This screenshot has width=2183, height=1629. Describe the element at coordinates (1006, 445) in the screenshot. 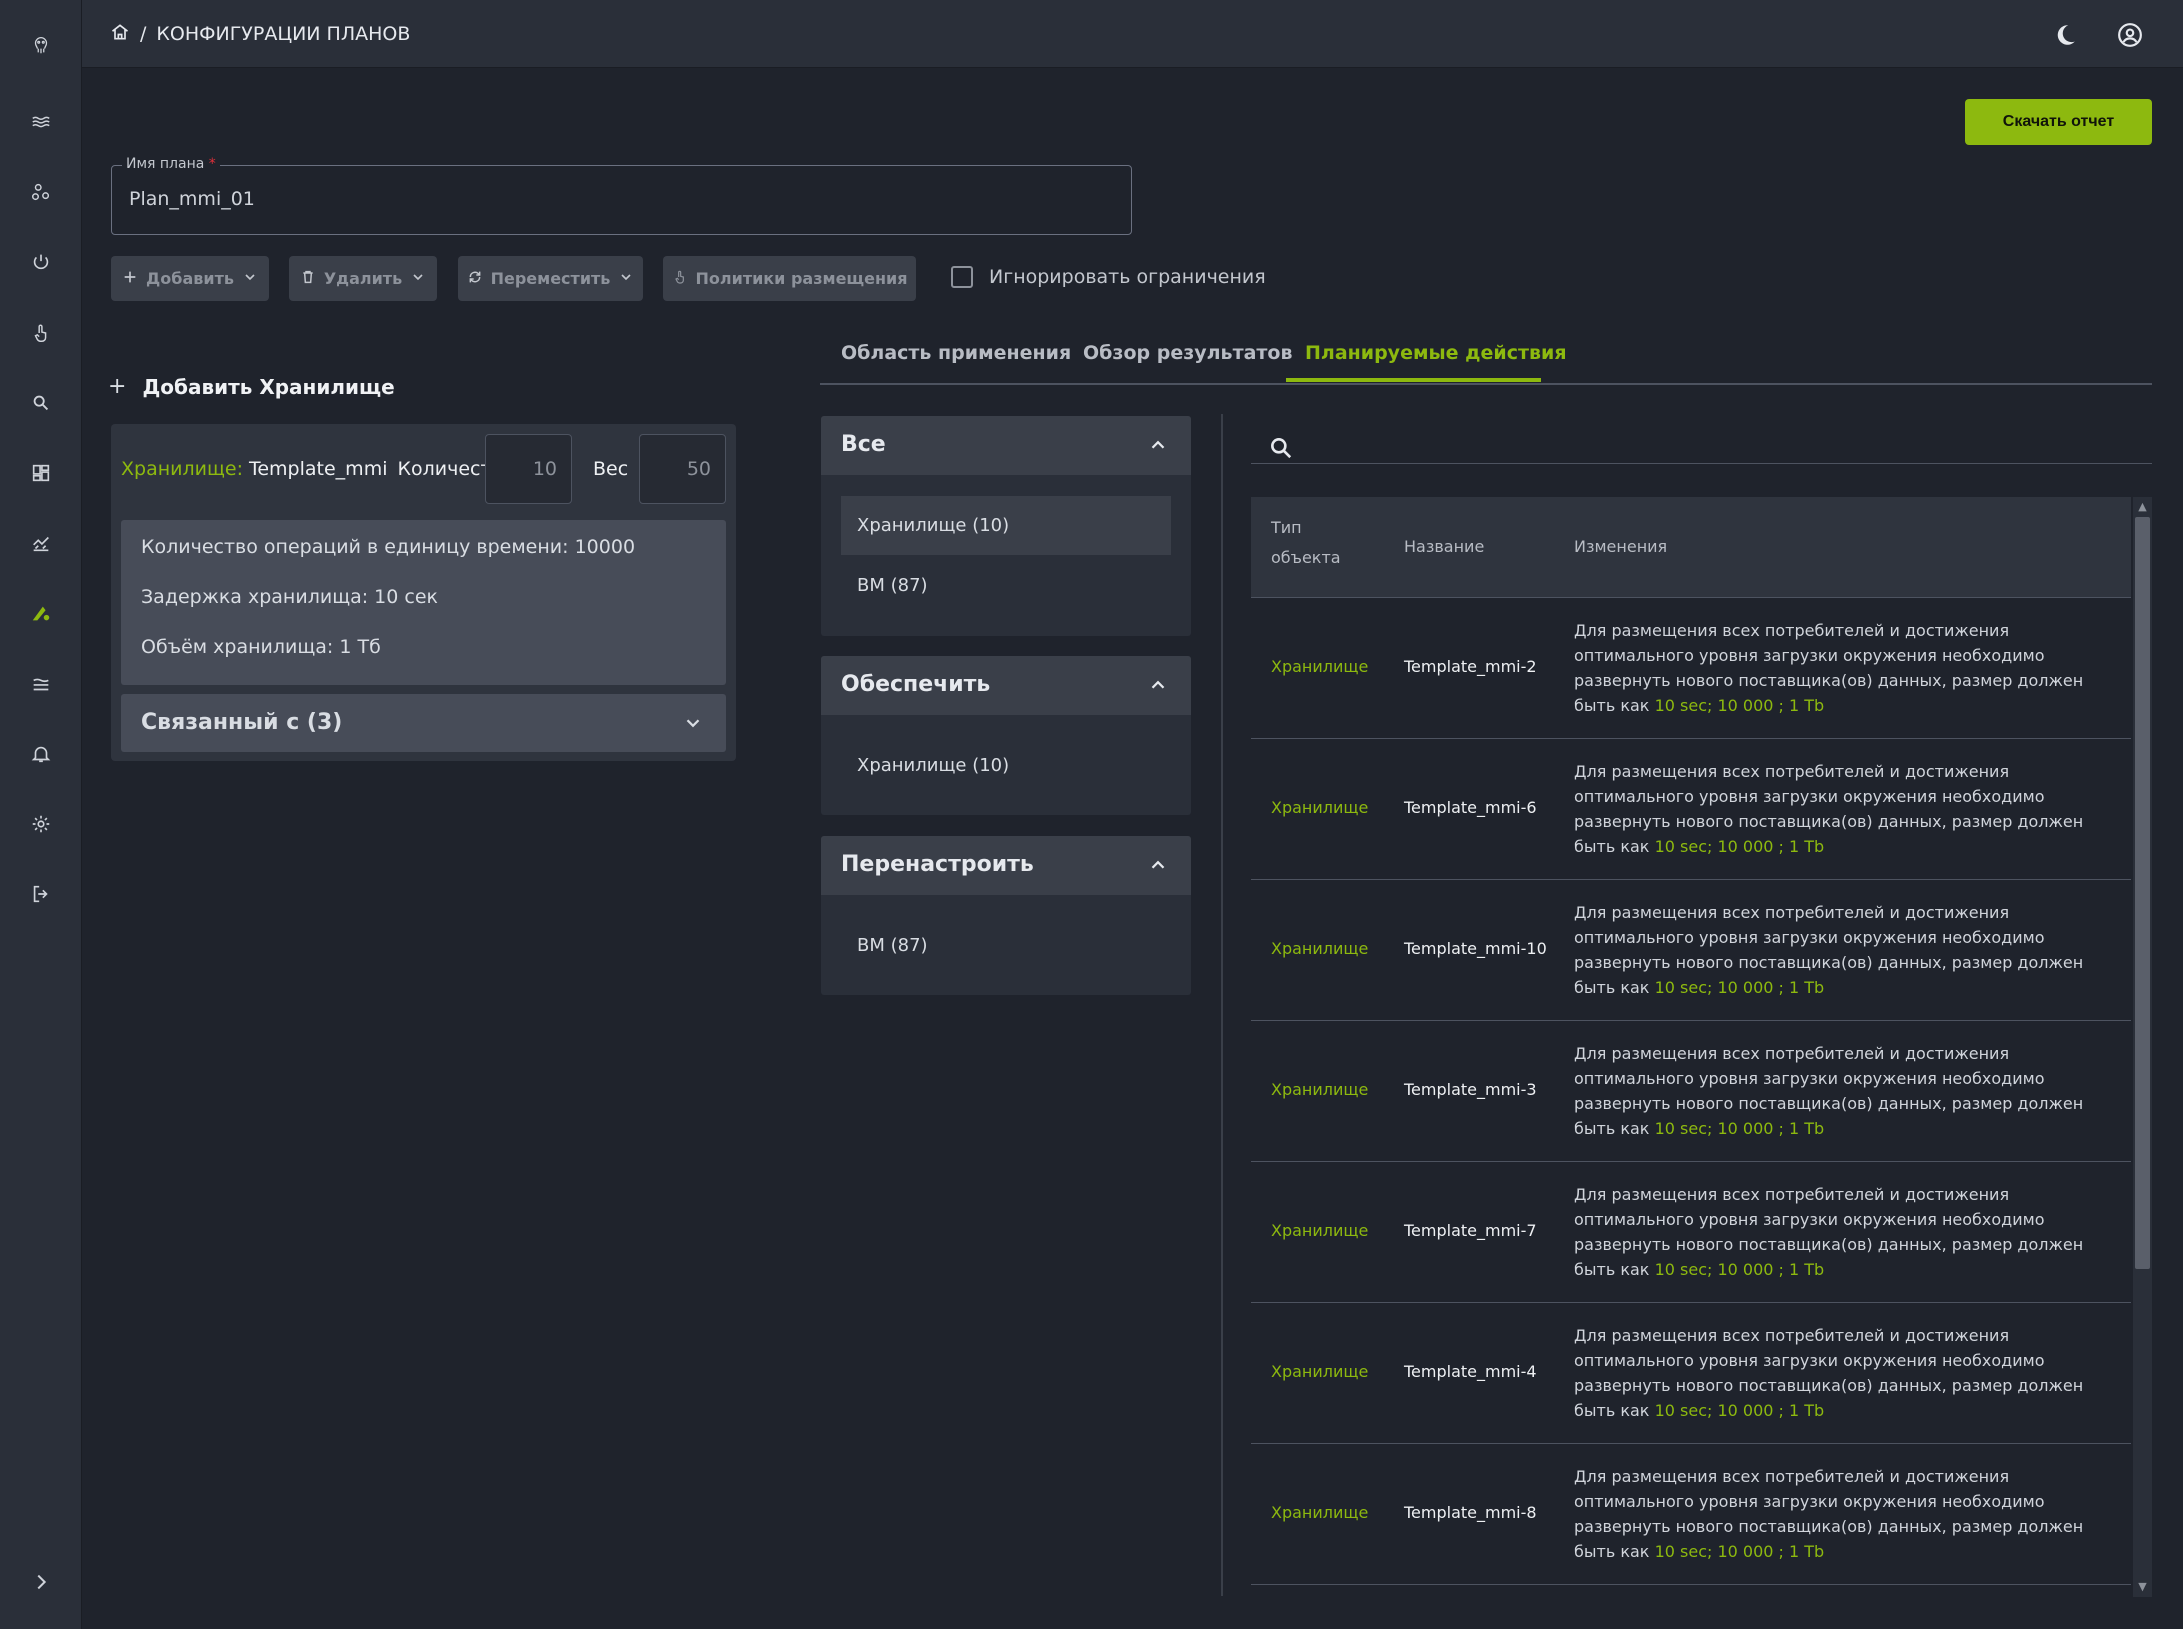

I see `group-all-header: Все` at that location.